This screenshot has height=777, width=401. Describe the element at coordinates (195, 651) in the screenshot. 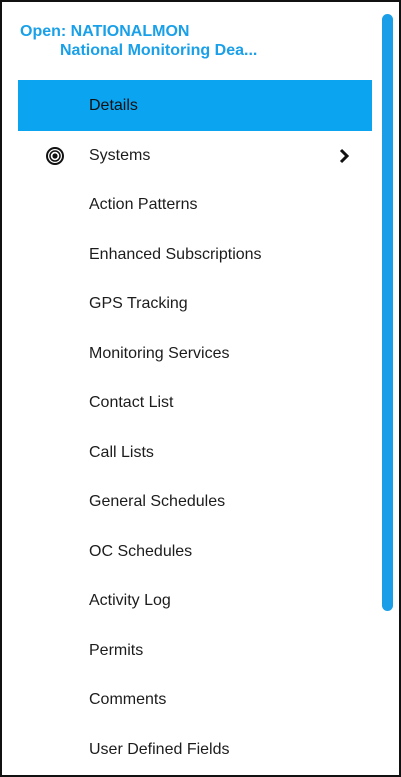

I see `menu-item-permits: Permits` at that location.